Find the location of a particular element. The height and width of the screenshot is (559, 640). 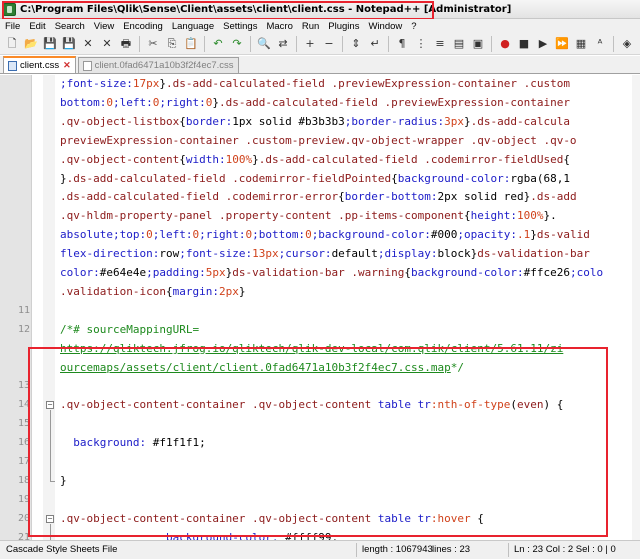

code-token: */ is located at coordinates (457, 367).